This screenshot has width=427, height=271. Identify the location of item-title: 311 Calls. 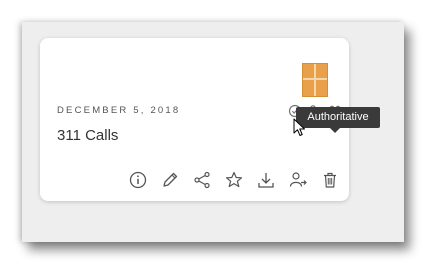
(87, 135).